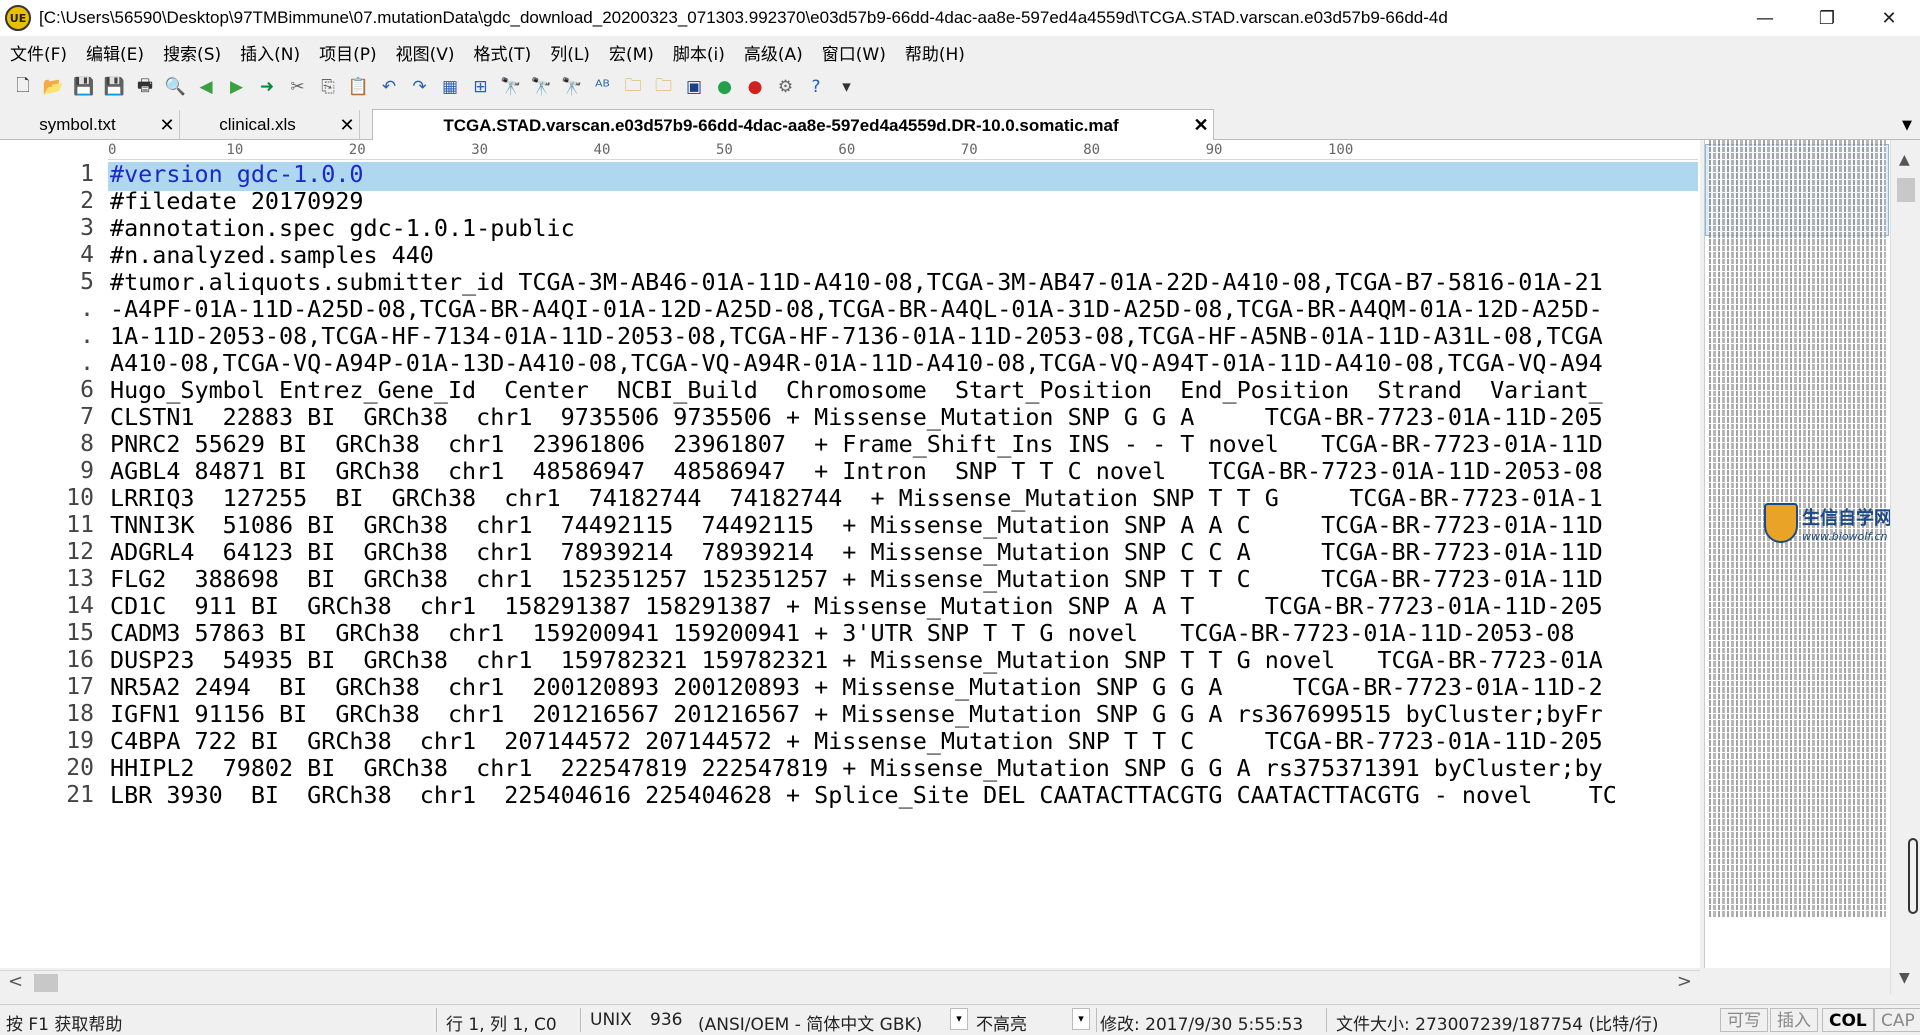 Image resolution: width=1920 pixels, height=1035 pixels. I want to click on toolbar-more-icon: ▾, so click(847, 87).